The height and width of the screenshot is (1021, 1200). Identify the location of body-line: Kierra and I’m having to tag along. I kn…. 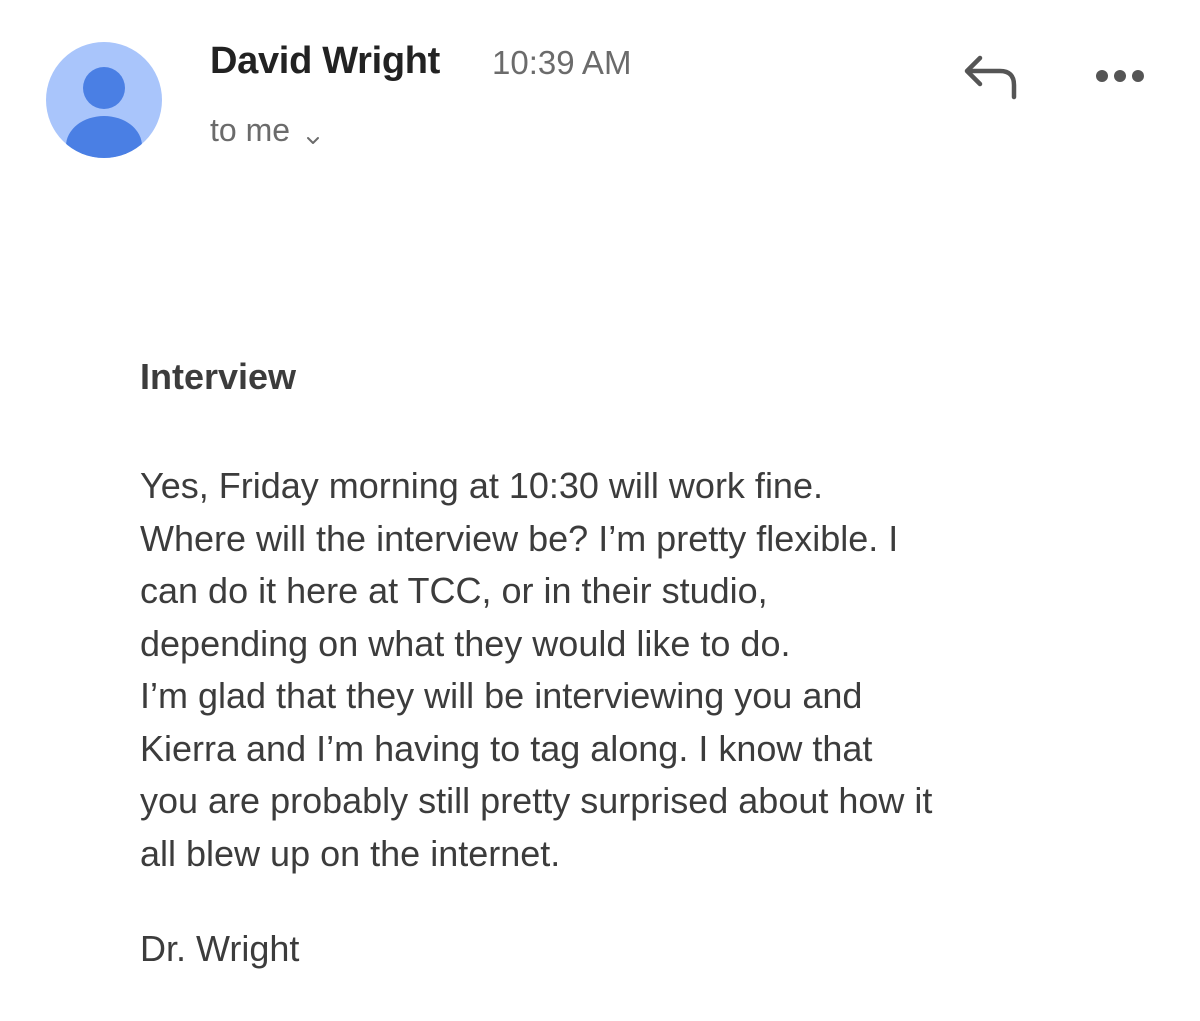
(506, 748).